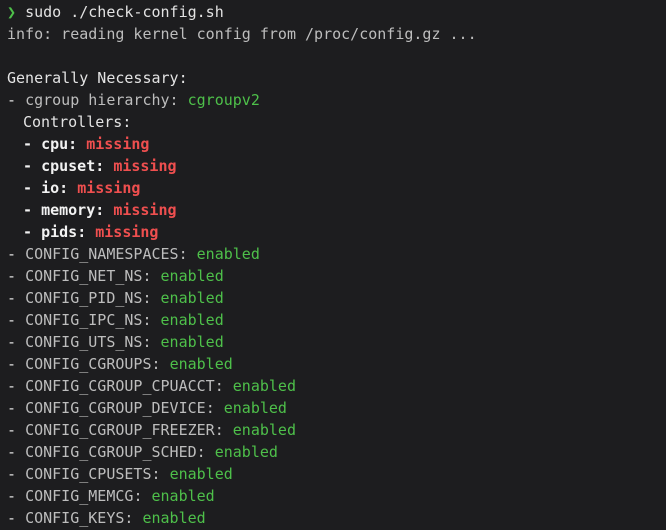  I want to click on config-name: CONFIG_CGROUPS, so click(88, 364).